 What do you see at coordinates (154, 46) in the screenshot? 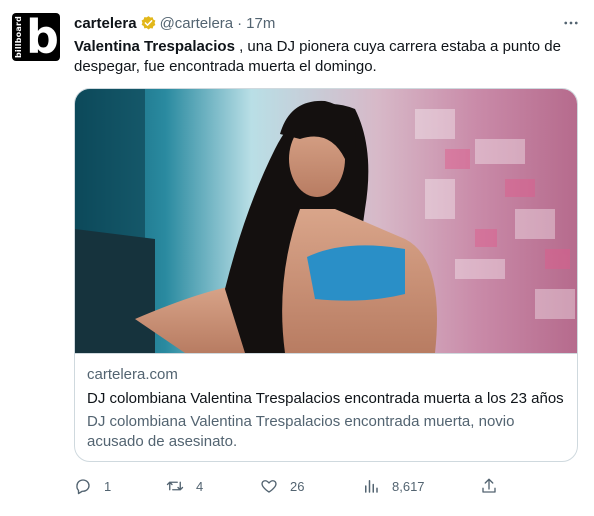
I see `tweet-bold-name: Valentina Trespalacios` at bounding box center [154, 46].